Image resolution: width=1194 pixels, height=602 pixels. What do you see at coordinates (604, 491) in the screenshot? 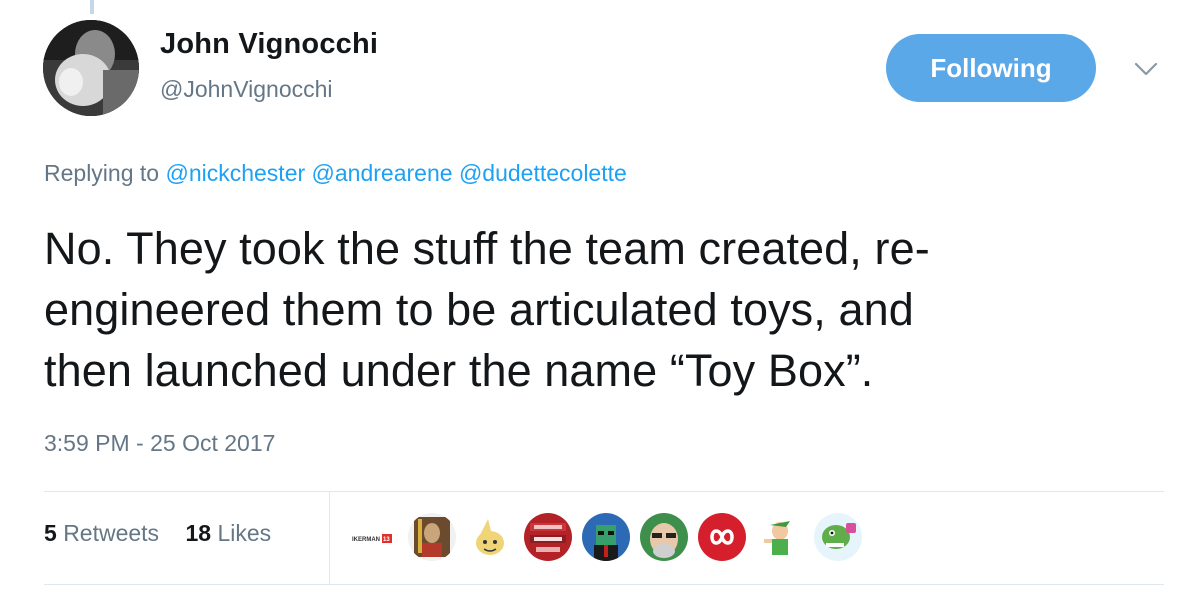
I see `stats-top-divider` at bounding box center [604, 491].